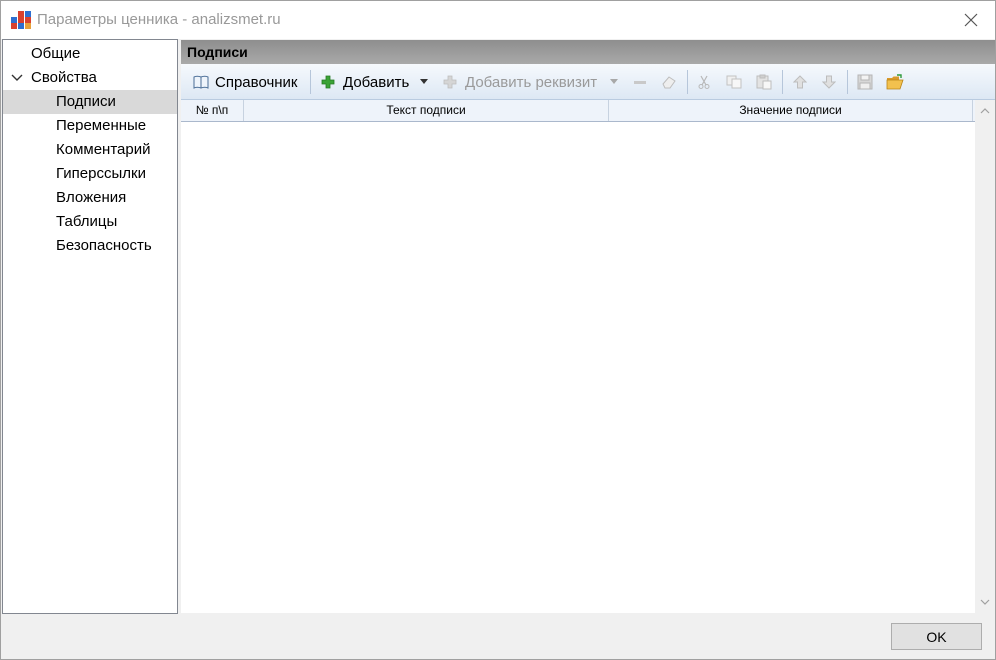 The width and height of the screenshot is (996, 660). I want to click on arrow-down-icon, so click(829, 82).